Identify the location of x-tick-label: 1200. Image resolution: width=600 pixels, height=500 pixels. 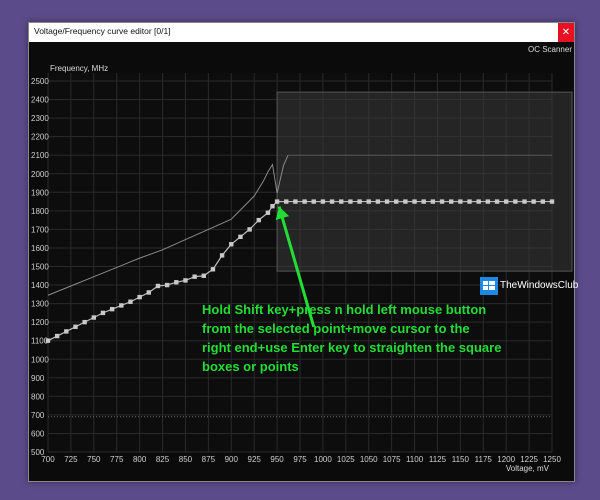
(506, 459).